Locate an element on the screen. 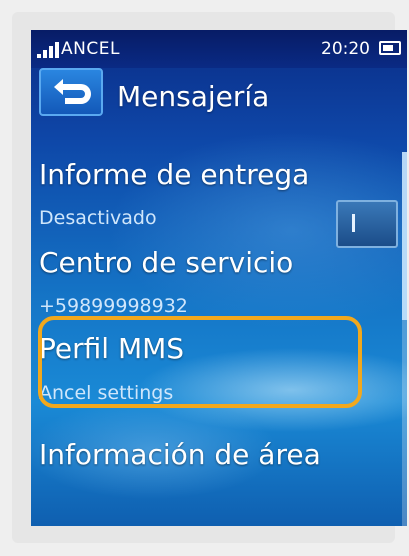 The width and height of the screenshot is (409, 556). carrier-name: ANCEL is located at coordinates (90, 49).